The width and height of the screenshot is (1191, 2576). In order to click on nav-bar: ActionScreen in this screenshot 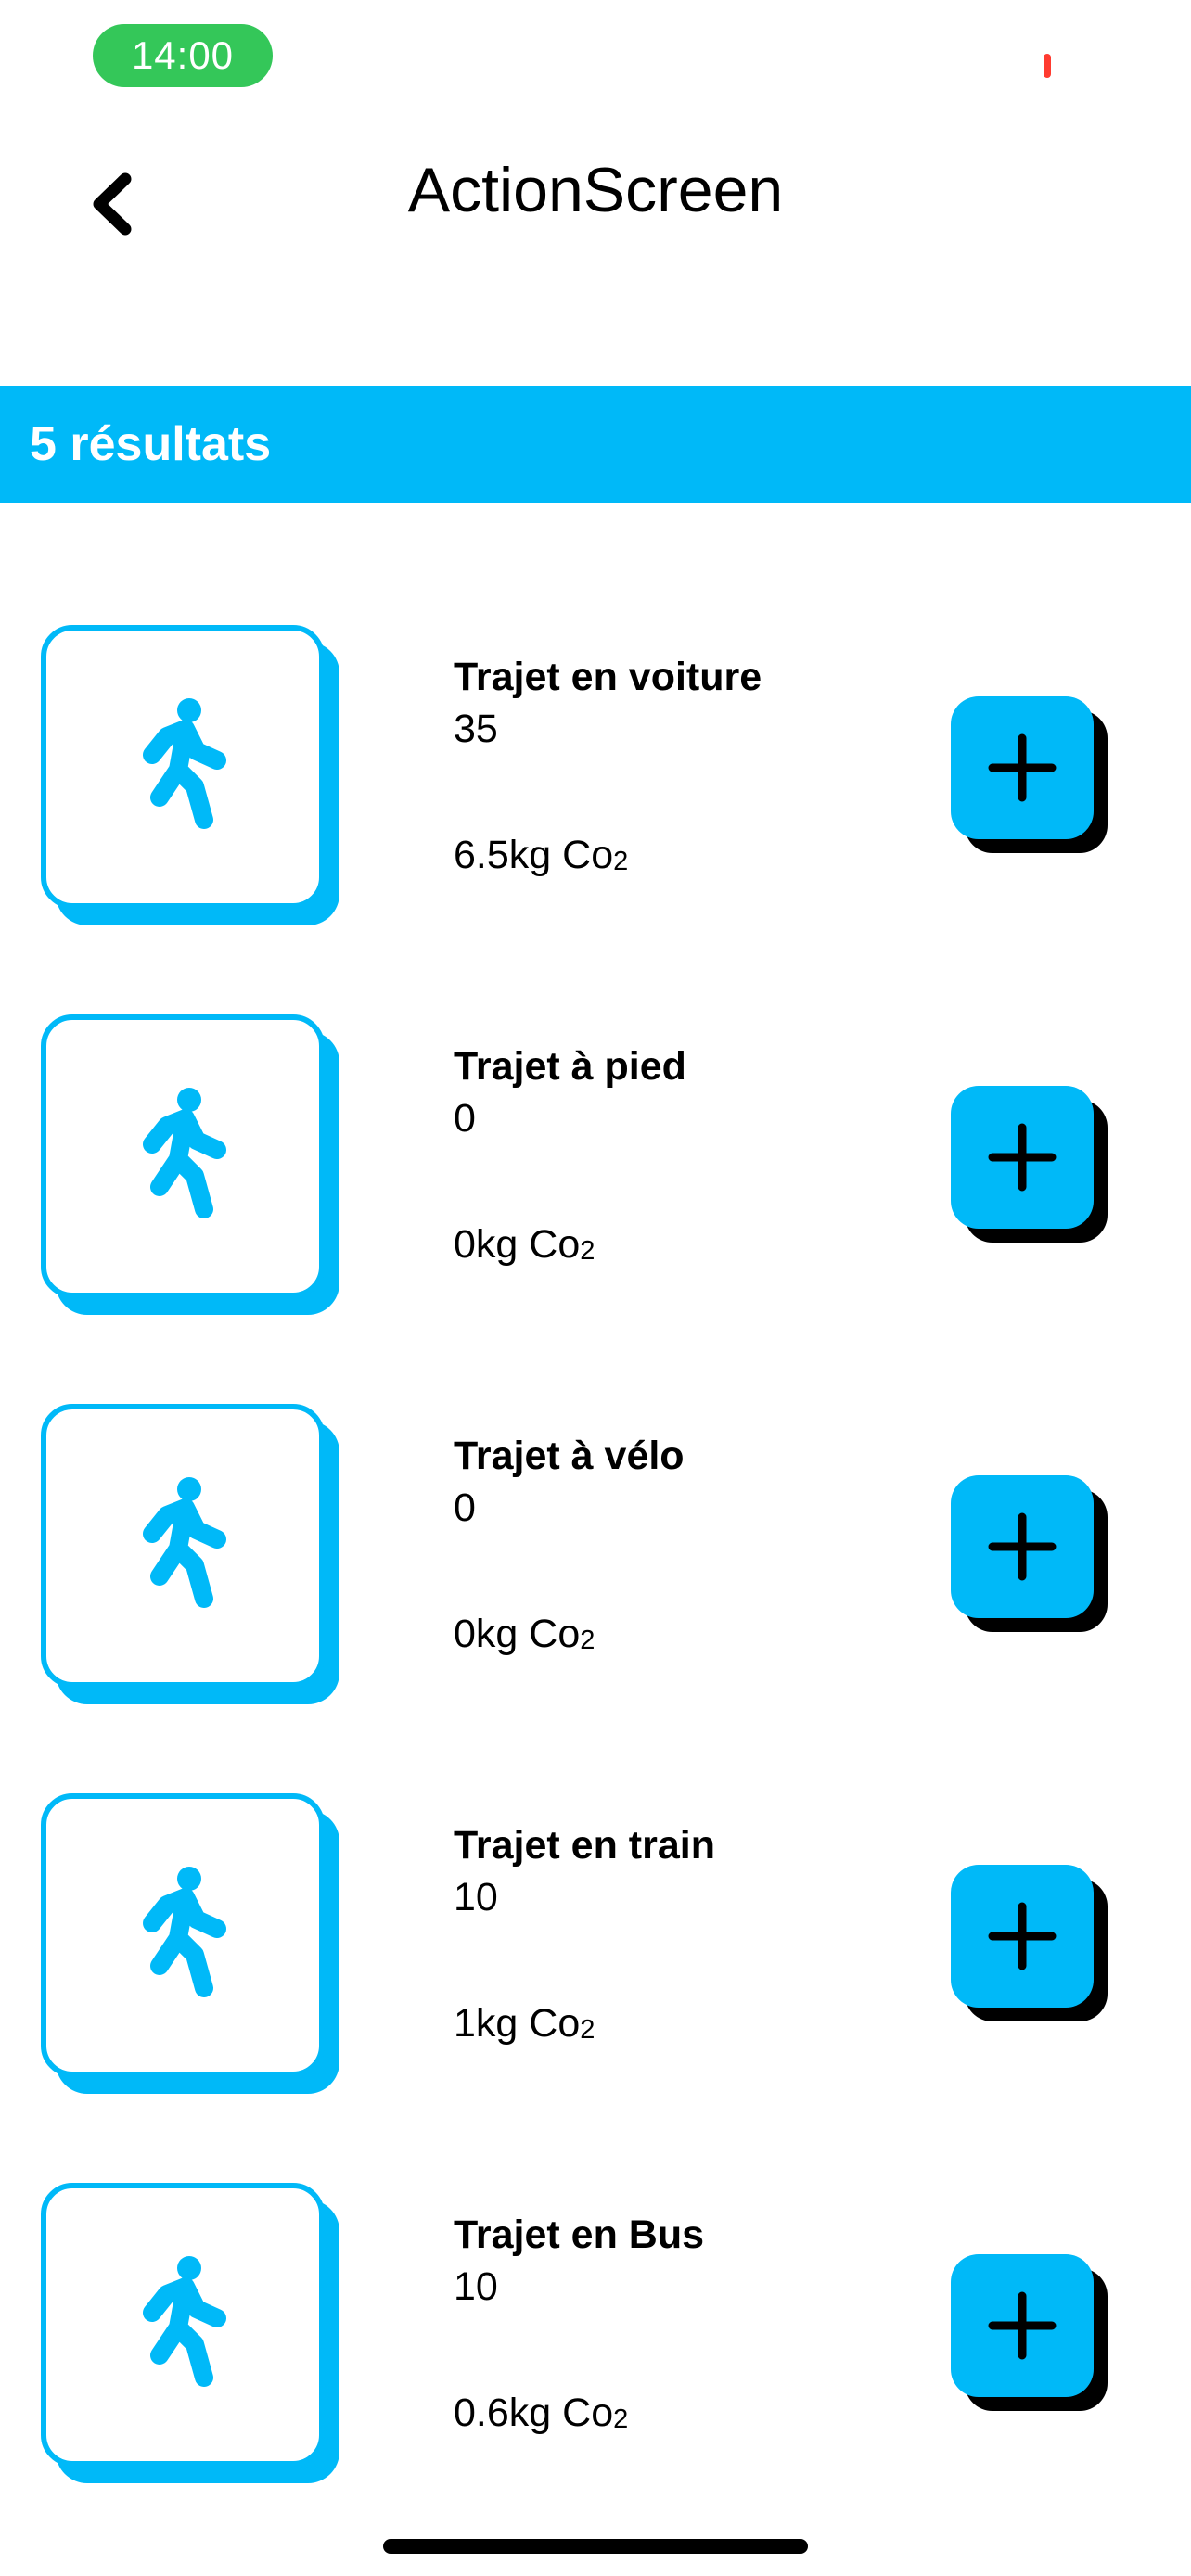, I will do `click(595, 176)`.